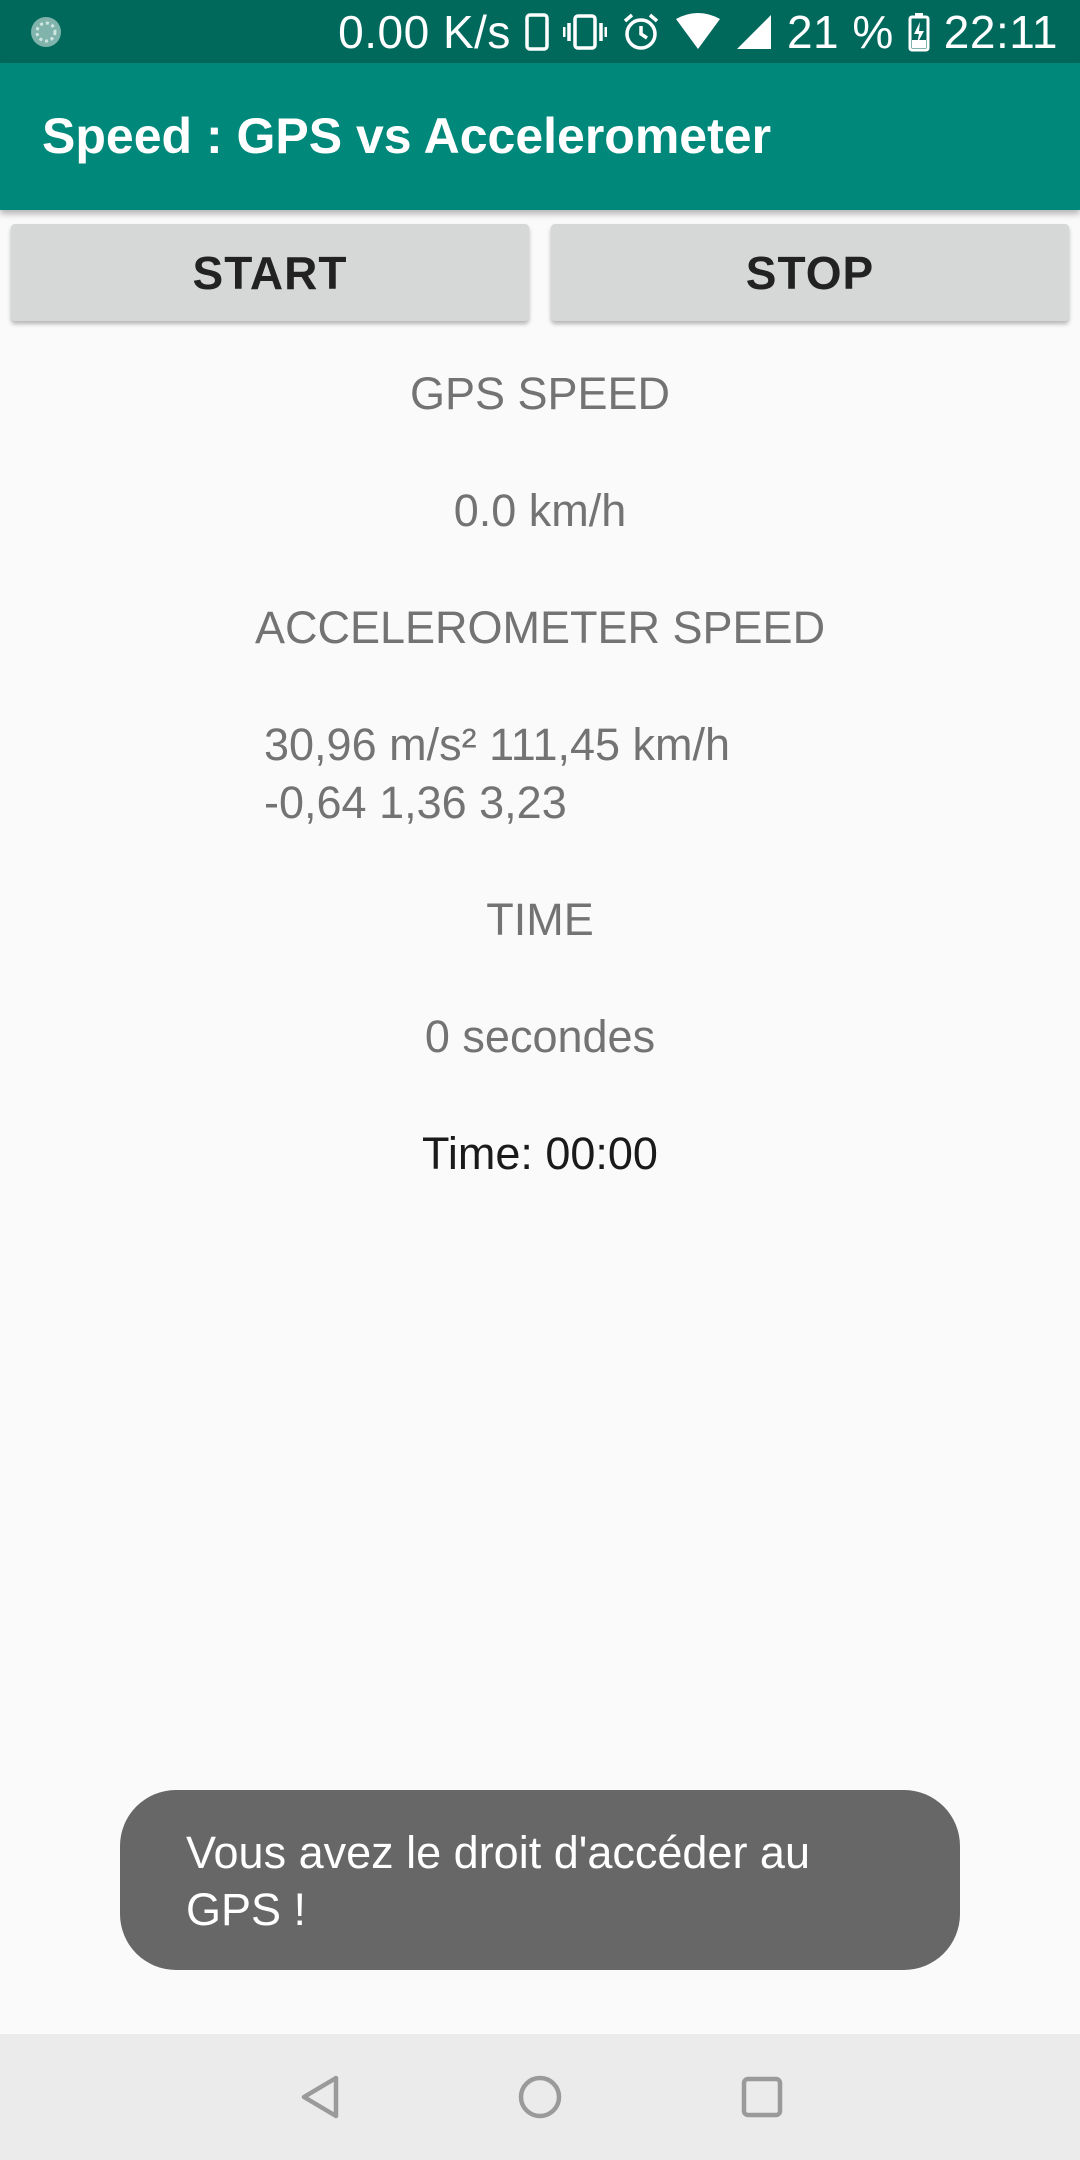  I want to click on battery-percent: 21 %, so click(840, 31).